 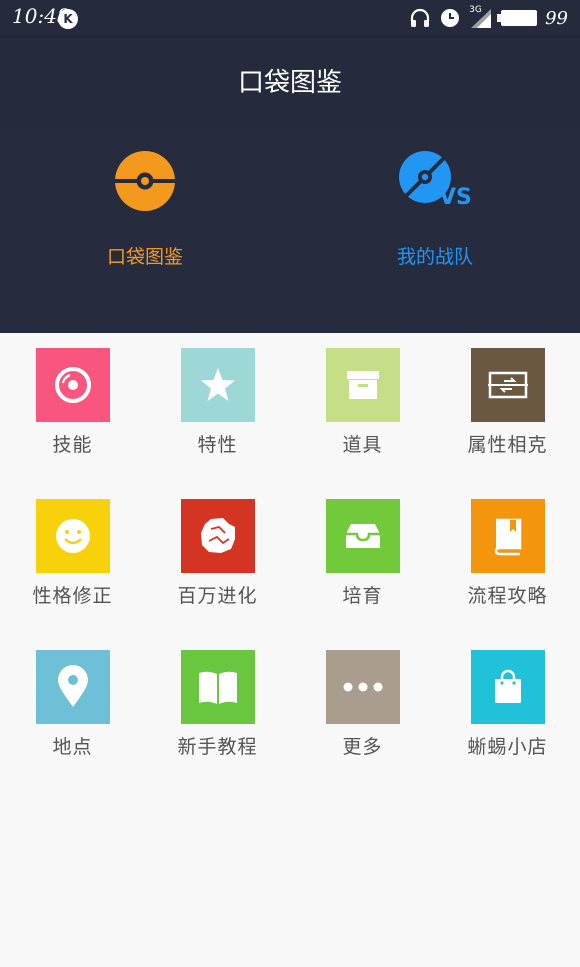 I want to click on grid-item-abilities: 特性, so click(x=217, y=408).